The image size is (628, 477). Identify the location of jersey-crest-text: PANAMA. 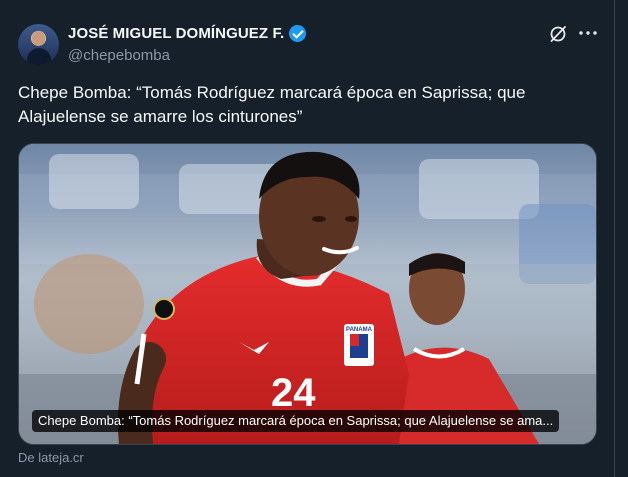
(359, 330).